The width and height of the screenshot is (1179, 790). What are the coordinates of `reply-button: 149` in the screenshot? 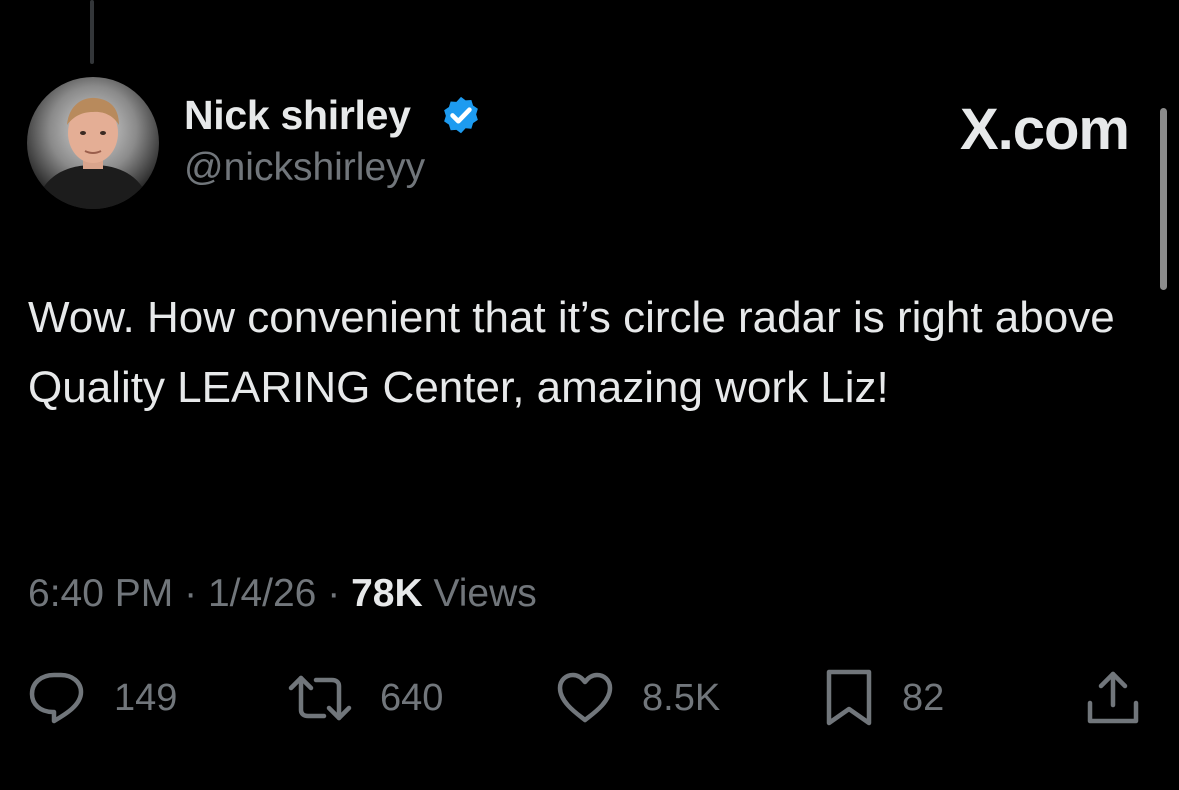 It's located at (102, 698).